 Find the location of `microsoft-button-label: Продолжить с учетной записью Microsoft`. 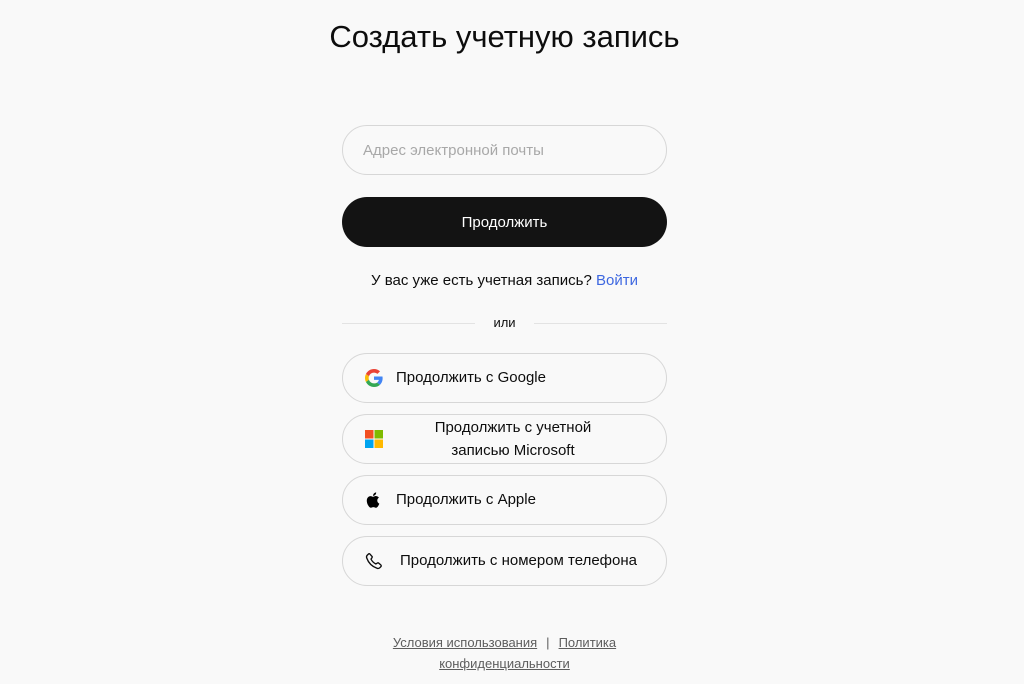

microsoft-button-label: Продолжить с учетной записью Microsoft is located at coordinates (513, 439).